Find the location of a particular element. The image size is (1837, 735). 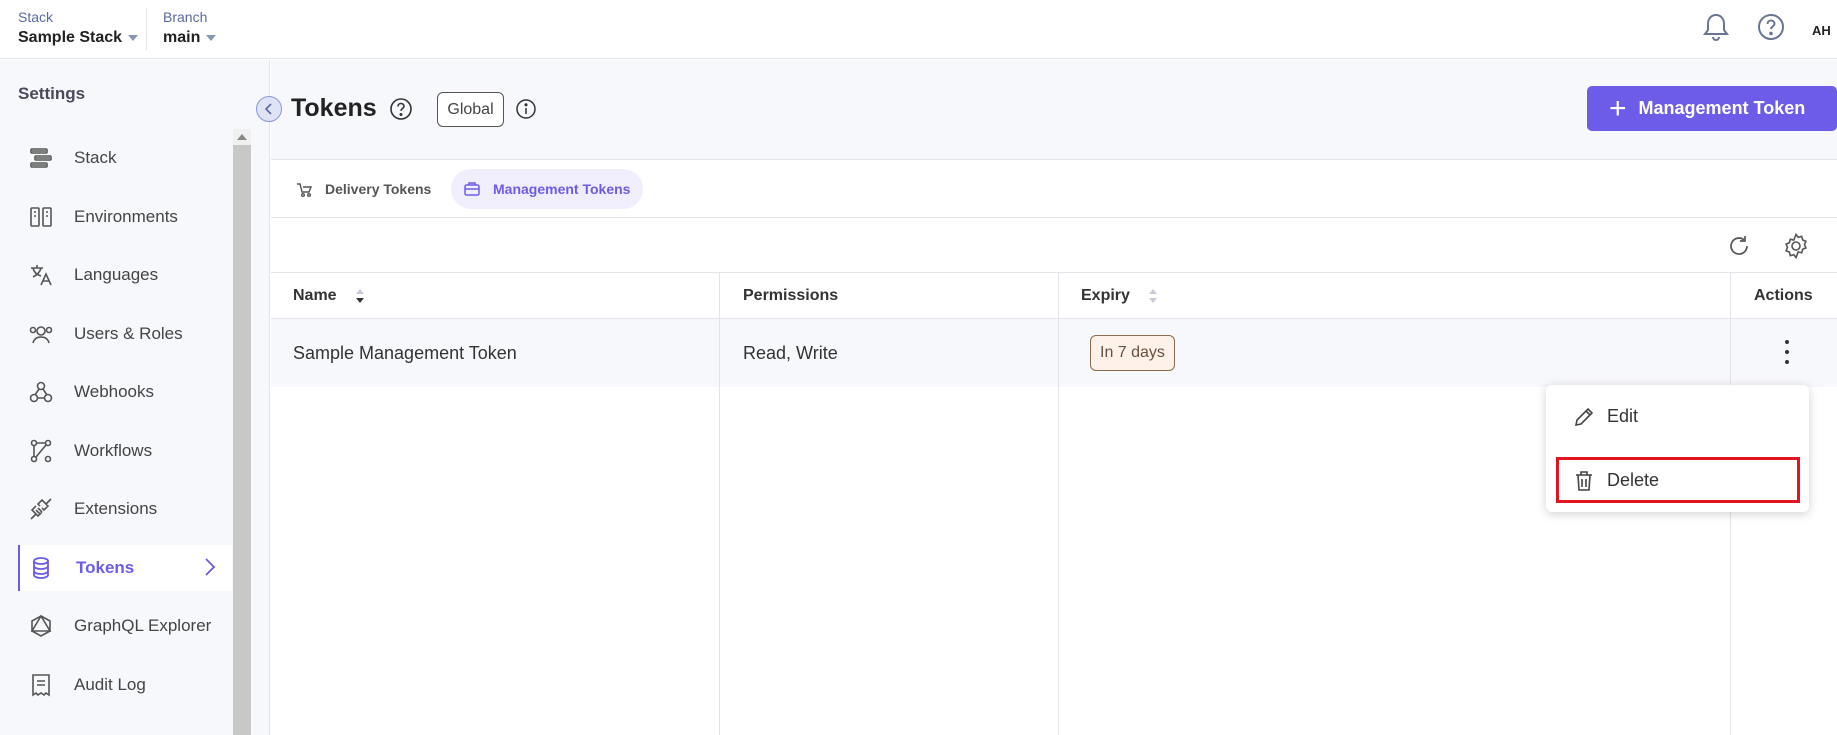

edit-menu-item: Edit is located at coordinates (1678, 416).